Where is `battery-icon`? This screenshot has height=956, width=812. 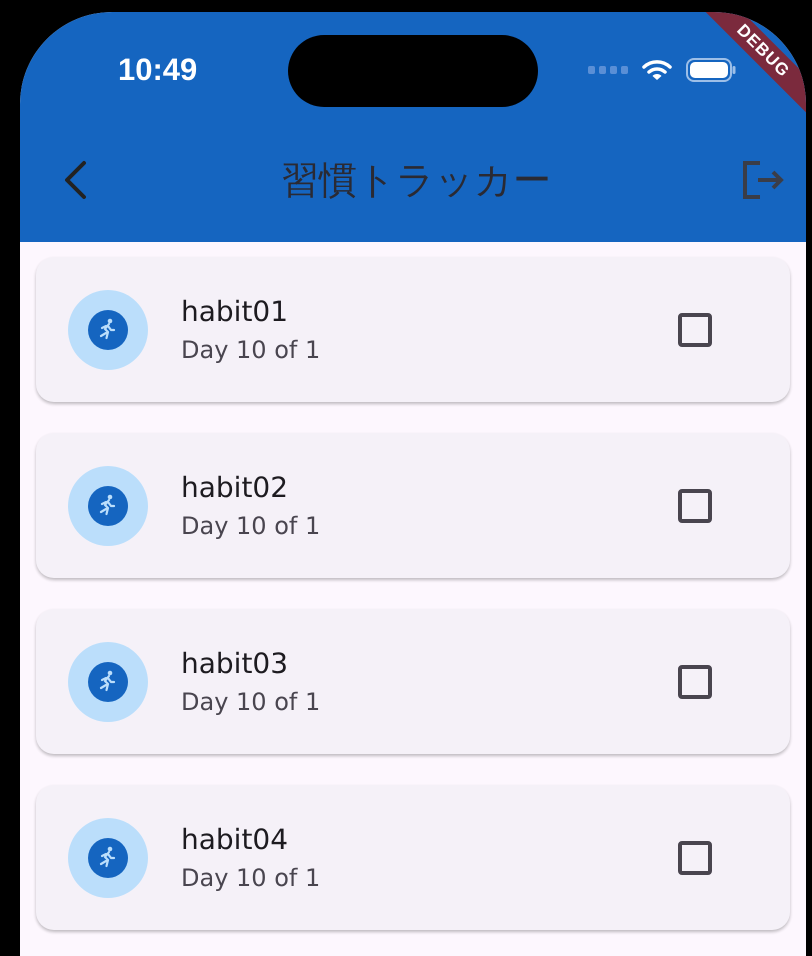 battery-icon is located at coordinates (711, 70).